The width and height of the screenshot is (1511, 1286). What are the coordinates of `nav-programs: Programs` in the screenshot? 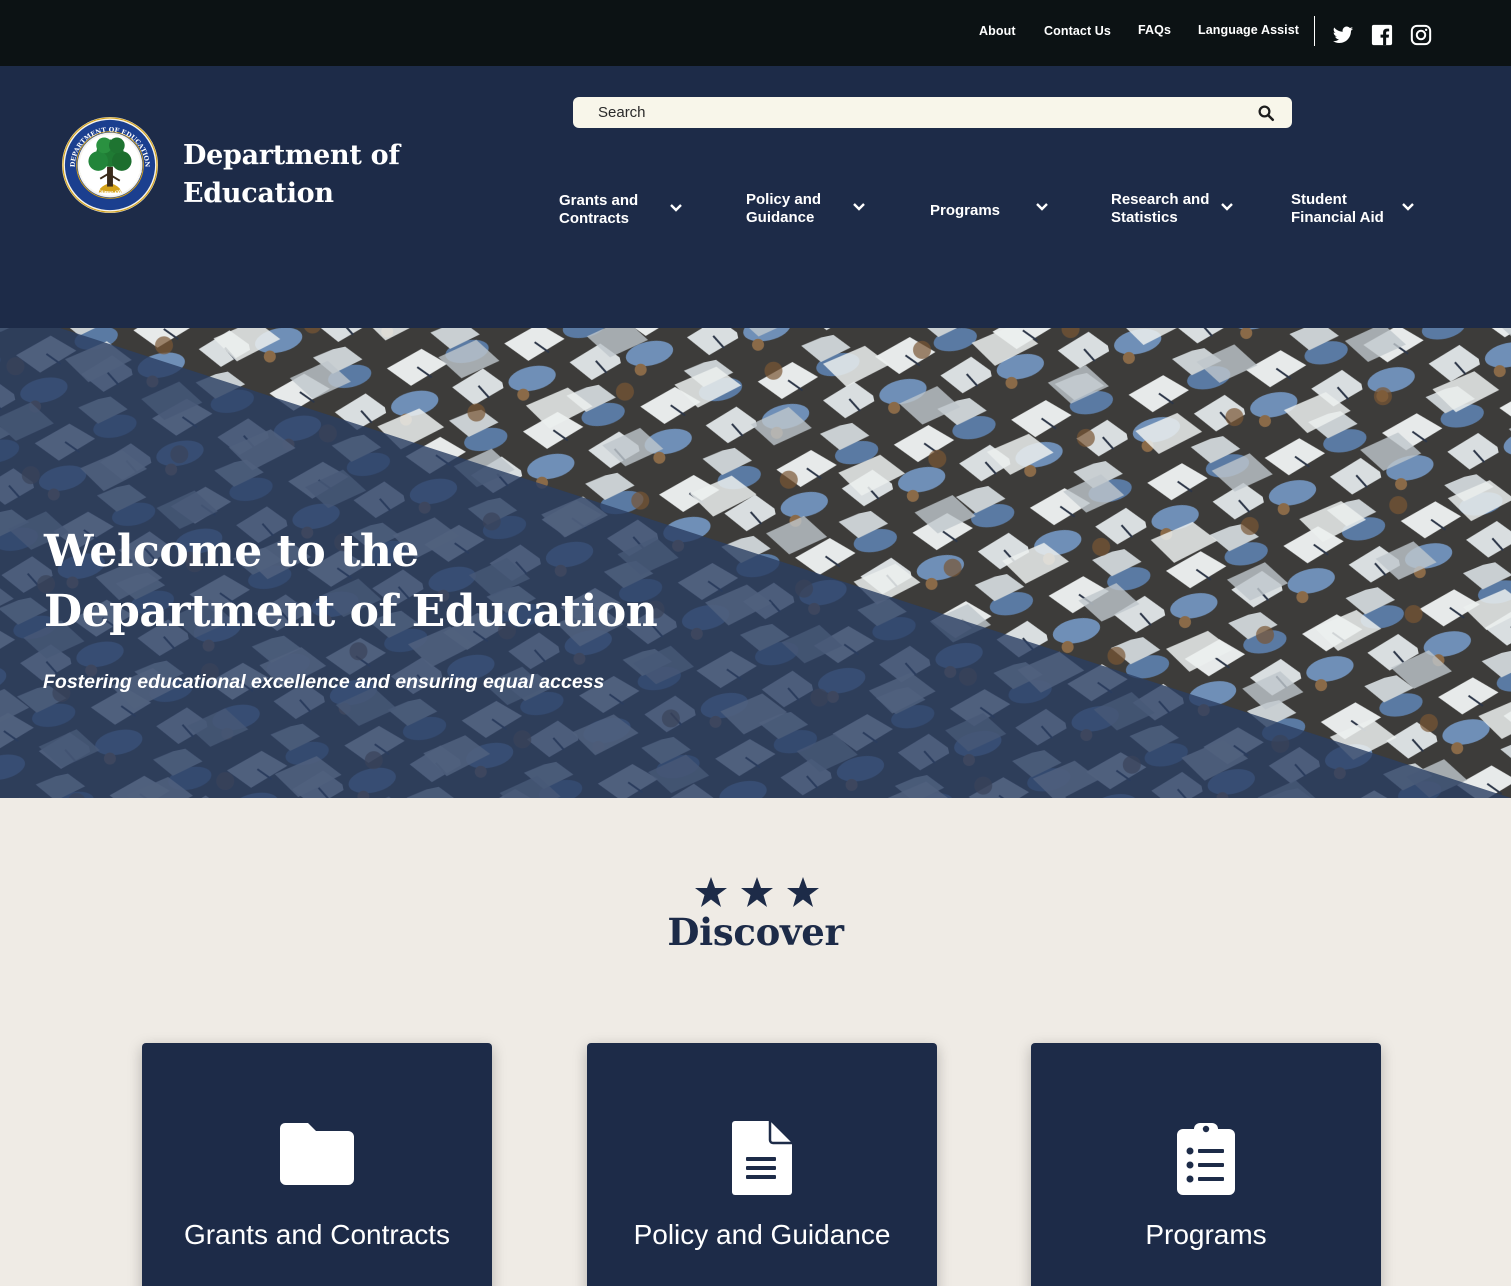 It's located at (989, 211).